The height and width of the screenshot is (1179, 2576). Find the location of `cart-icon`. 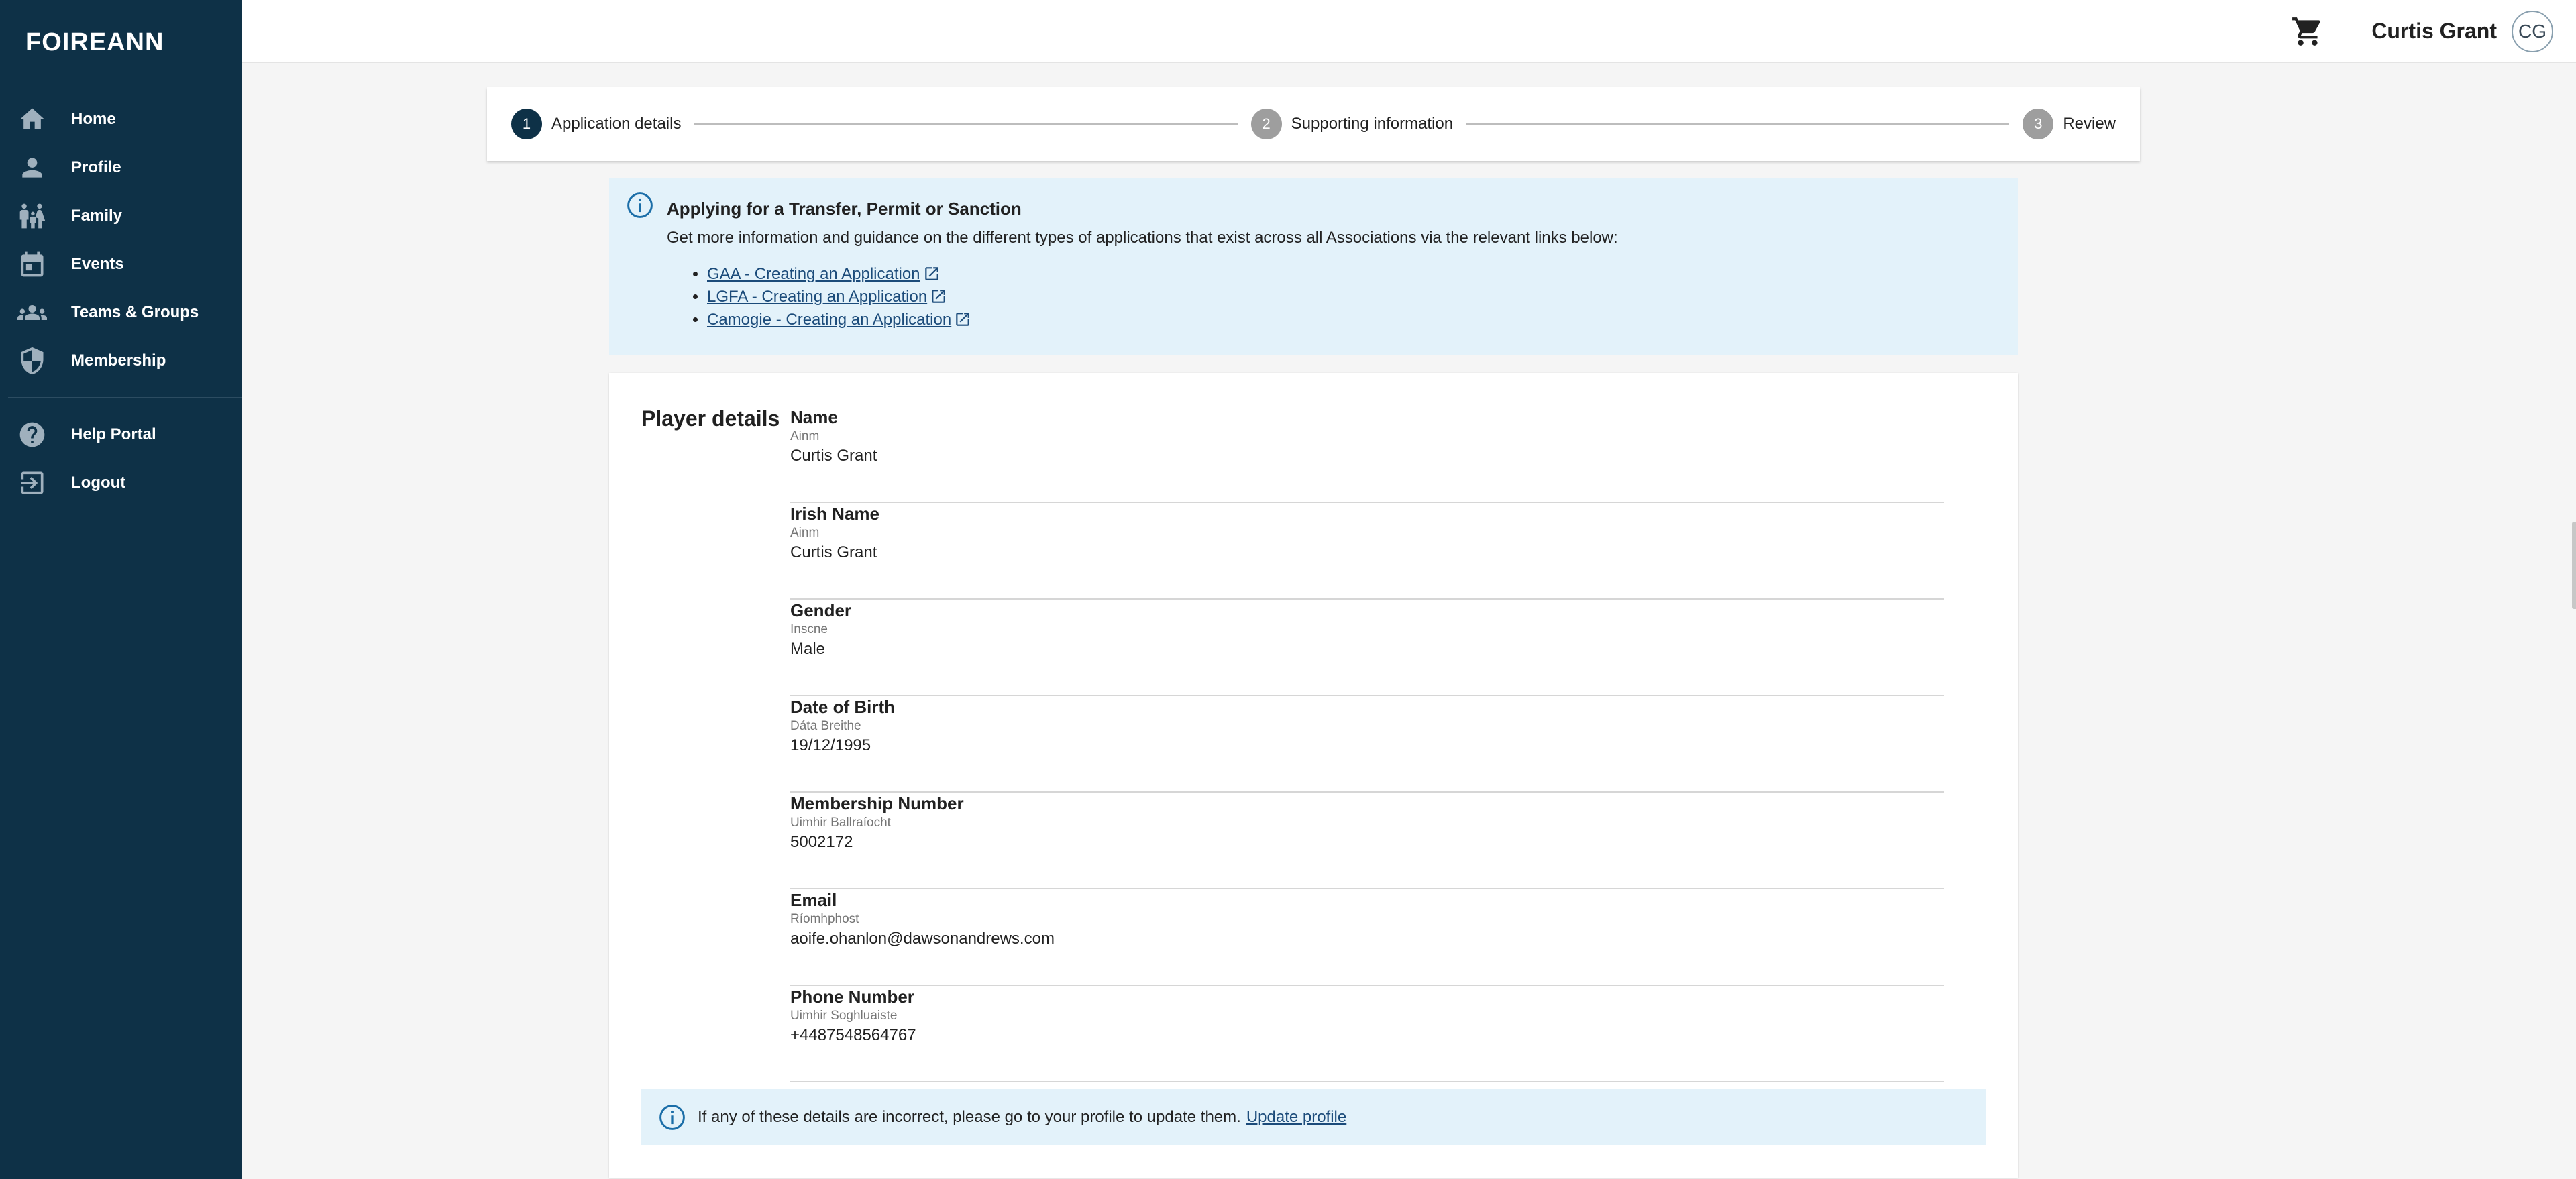

cart-icon is located at coordinates (2307, 31).